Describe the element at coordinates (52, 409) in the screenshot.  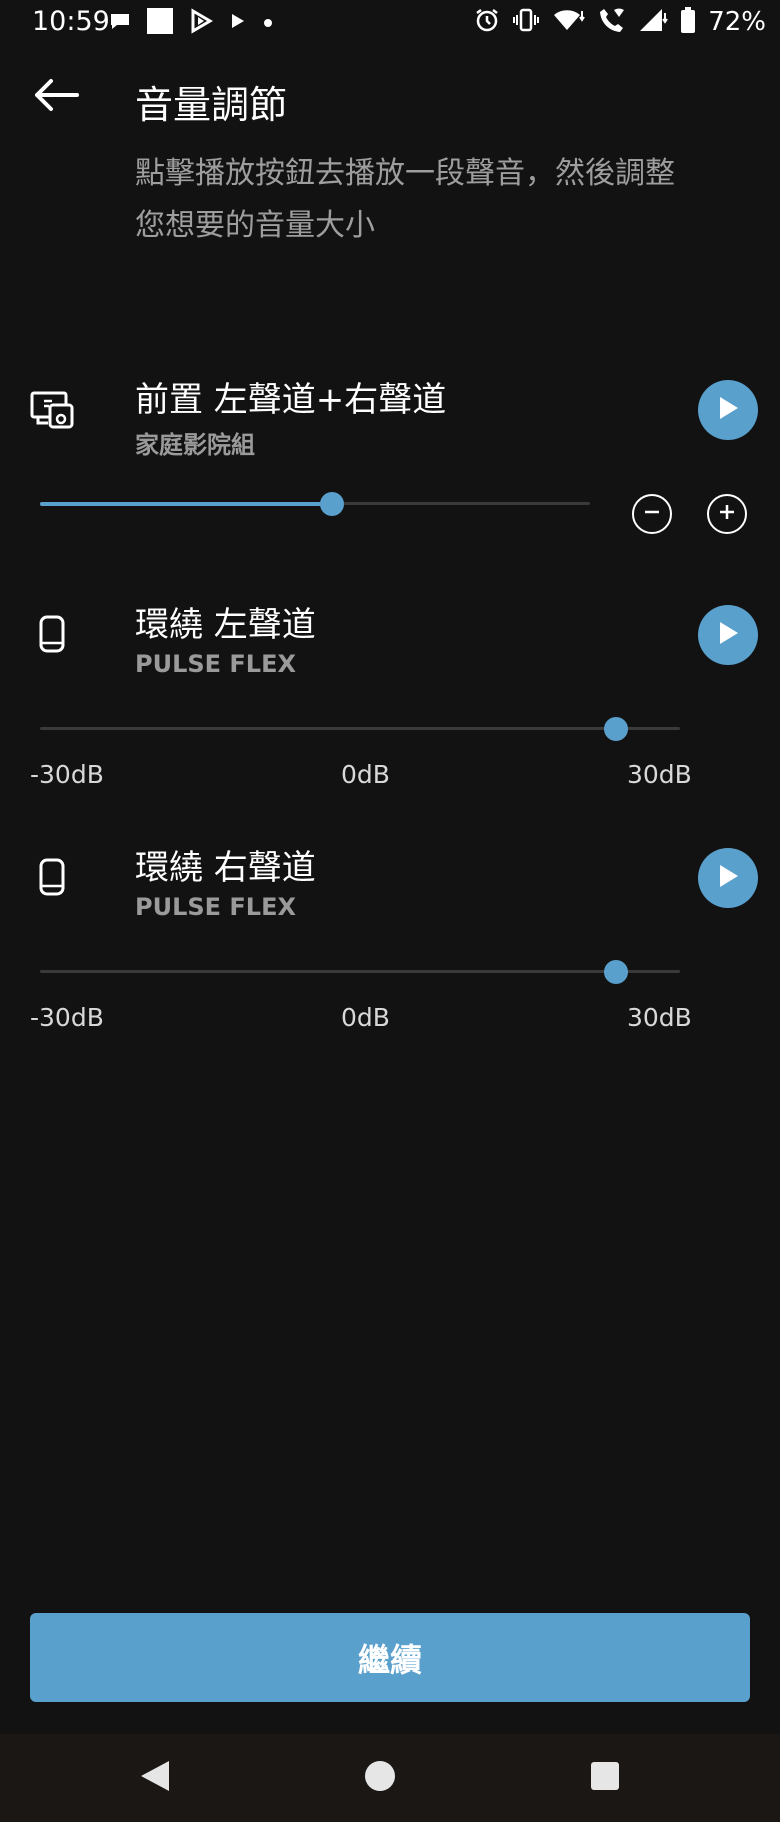
I see `home-theater-icon` at that location.